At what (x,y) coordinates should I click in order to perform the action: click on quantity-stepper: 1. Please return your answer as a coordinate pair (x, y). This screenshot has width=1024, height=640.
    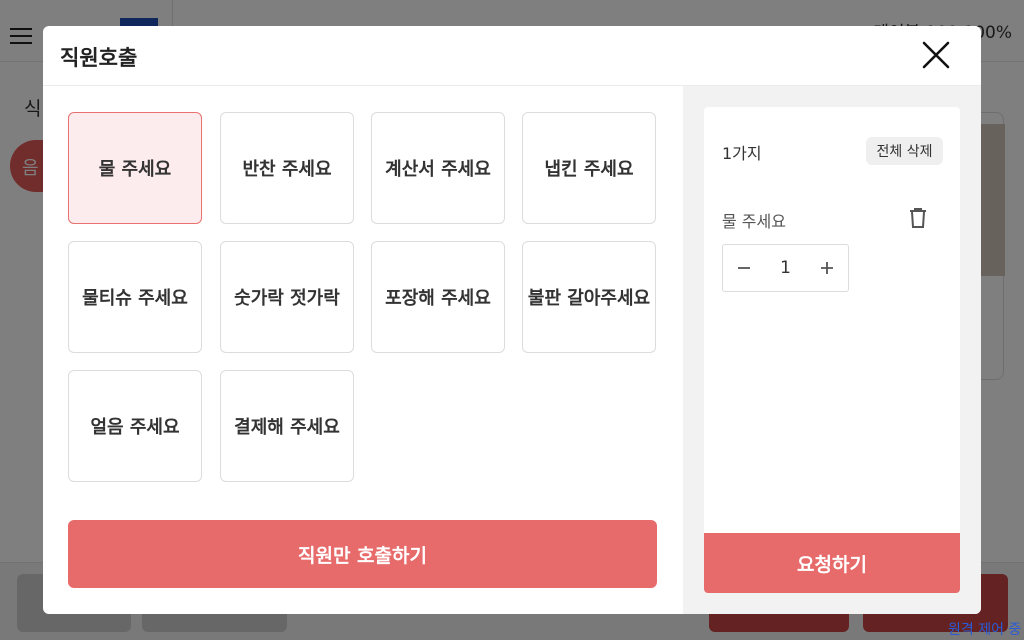
    Looking at the image, I should click on (785, 268).